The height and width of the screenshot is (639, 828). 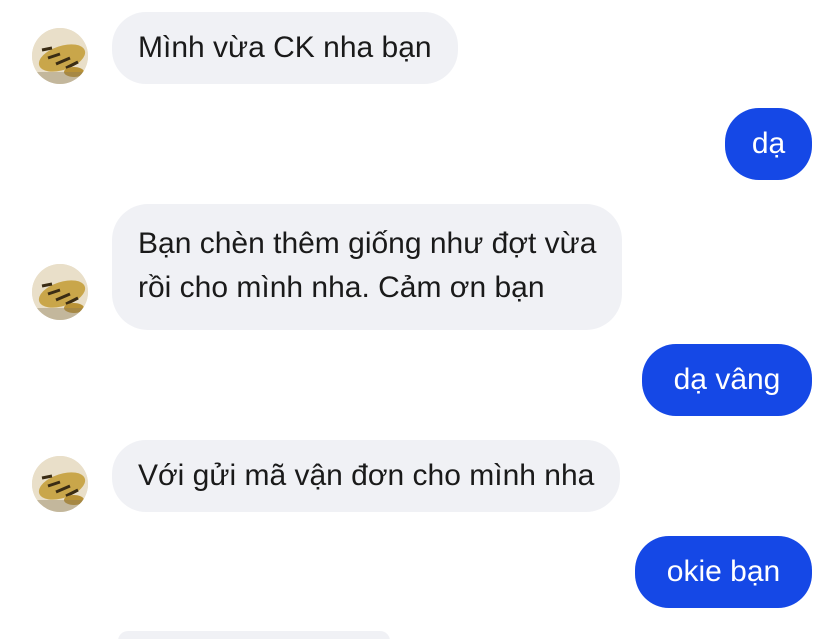 I want to click on outgoing-message: okie bạn, so click(x=723, y=572).